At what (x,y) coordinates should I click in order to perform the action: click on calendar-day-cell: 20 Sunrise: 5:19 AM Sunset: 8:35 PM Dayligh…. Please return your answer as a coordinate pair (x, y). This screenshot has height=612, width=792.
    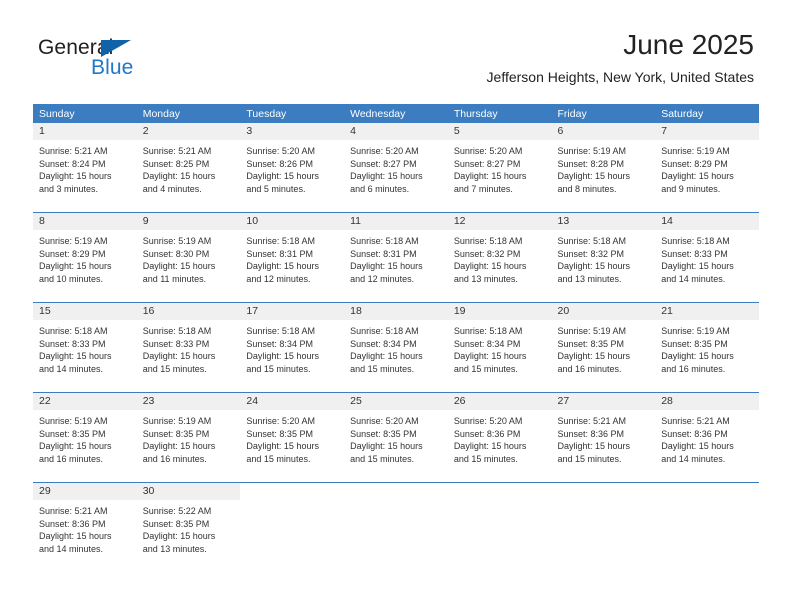
    Looking at the image, I should click on (603, 347).